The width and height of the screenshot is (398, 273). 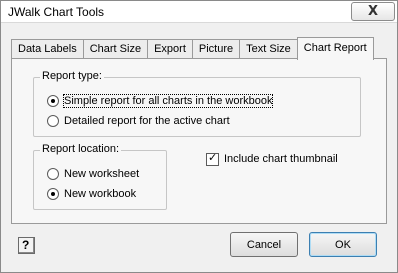 I want to click on detailed-report-label: Detailed report for the active chart, so click(x=147, y=121).